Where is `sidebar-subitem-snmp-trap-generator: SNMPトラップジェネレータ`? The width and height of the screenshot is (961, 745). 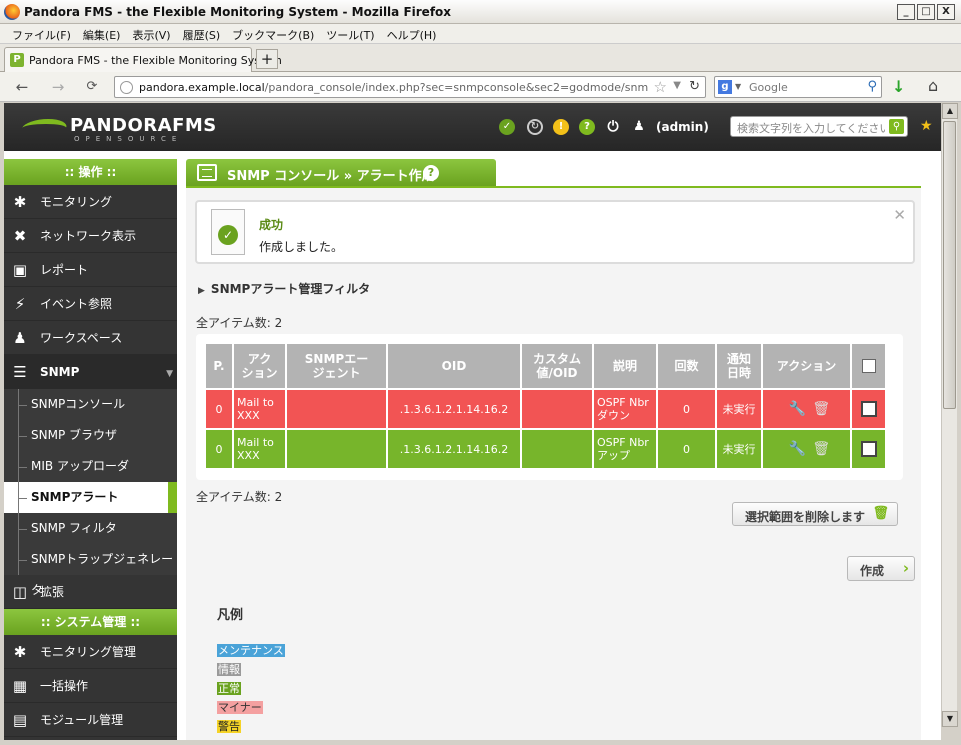
sidebar-subitem-snmp-trap-generator: SNMPトラップジェネレータ is located at coordinates (90, 570).